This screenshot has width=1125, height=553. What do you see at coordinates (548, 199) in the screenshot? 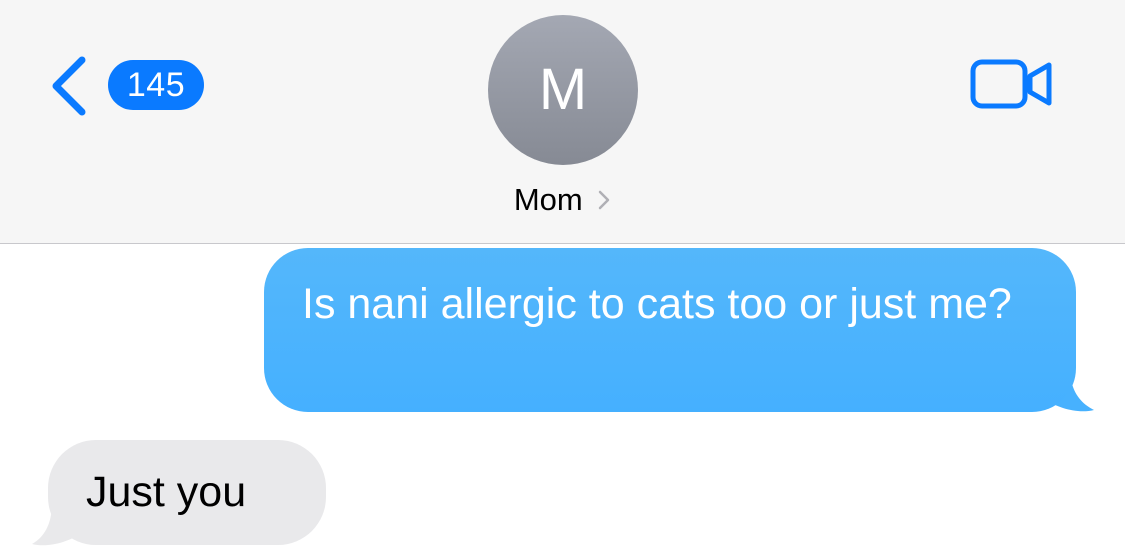
I see `contact-name: Mom` at bounding box center [548, 199].